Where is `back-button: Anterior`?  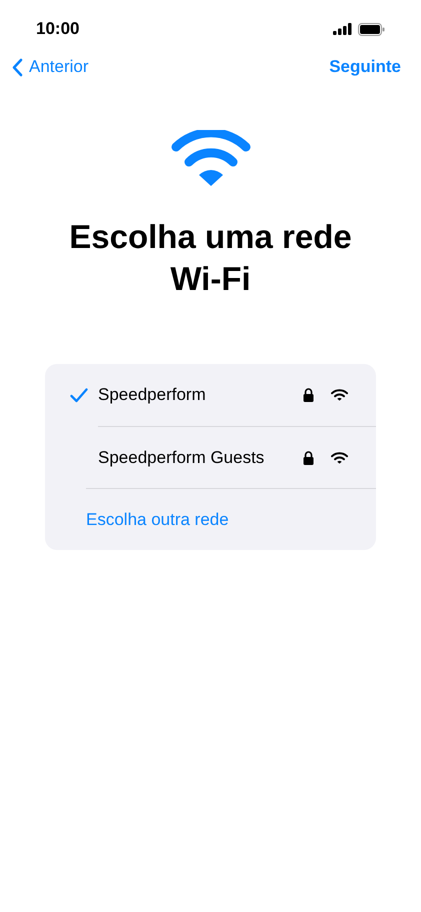
back-button: Anterior is located at coordinates (50, 67).